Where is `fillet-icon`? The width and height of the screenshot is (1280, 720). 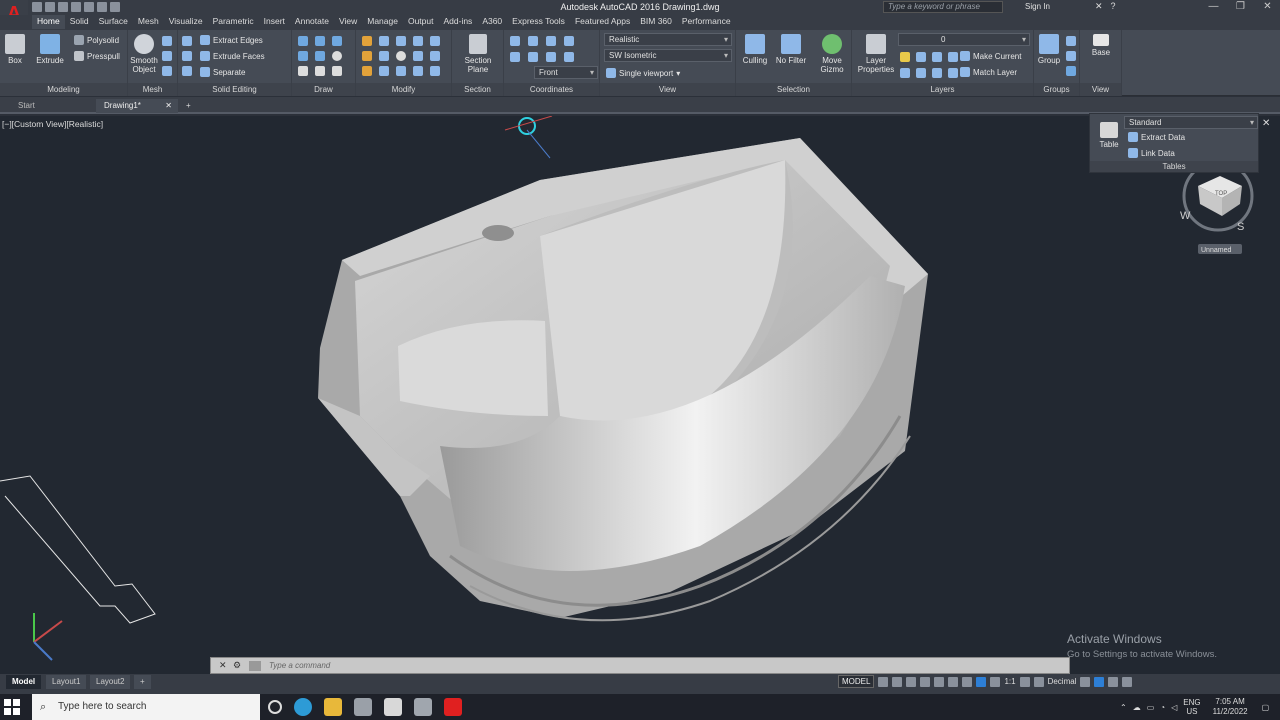 fillet-icon is located at coordinates (367, 56).